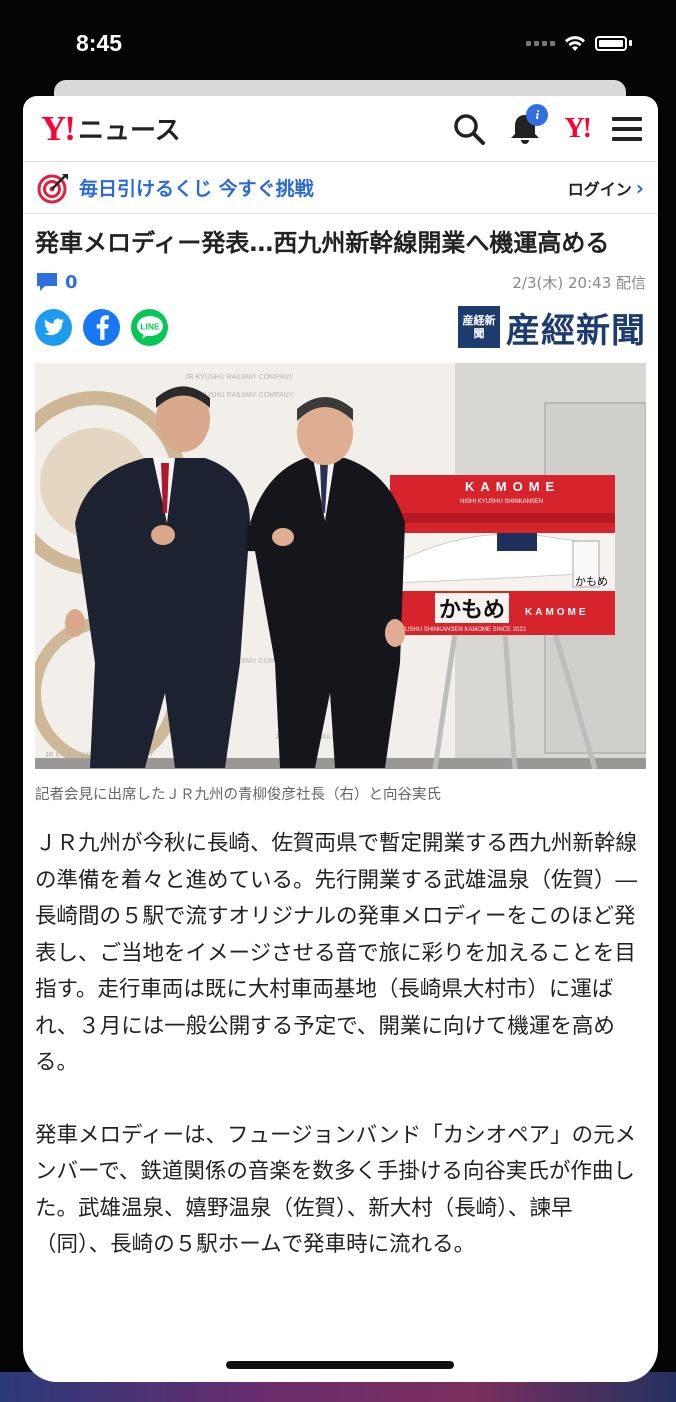 The width and height of the screenshot is (676, 1402). I want to click on notification-button: i, so click(528, 124).